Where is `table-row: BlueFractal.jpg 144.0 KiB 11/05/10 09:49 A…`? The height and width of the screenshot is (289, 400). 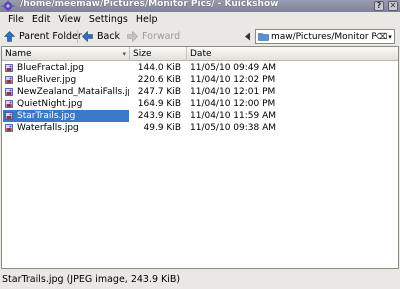
table-row: BlueFractal.jpg 144.0 KiB 11/05/10 09:49 A… is located at coordinates (200, 68).